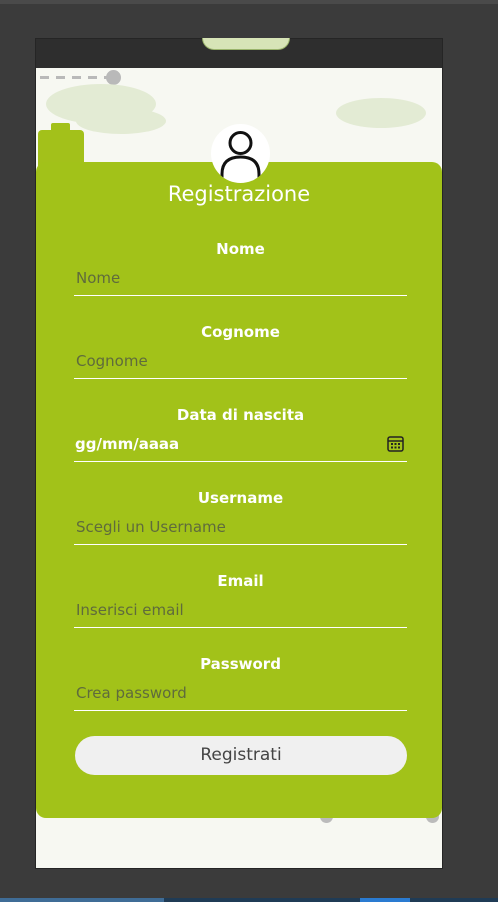 The height and width of the screenshot is (902, 498). What do you see at coordinates (246, 44) in the screenshot?
I see `phone-notch` at bounding box center [246, 44].